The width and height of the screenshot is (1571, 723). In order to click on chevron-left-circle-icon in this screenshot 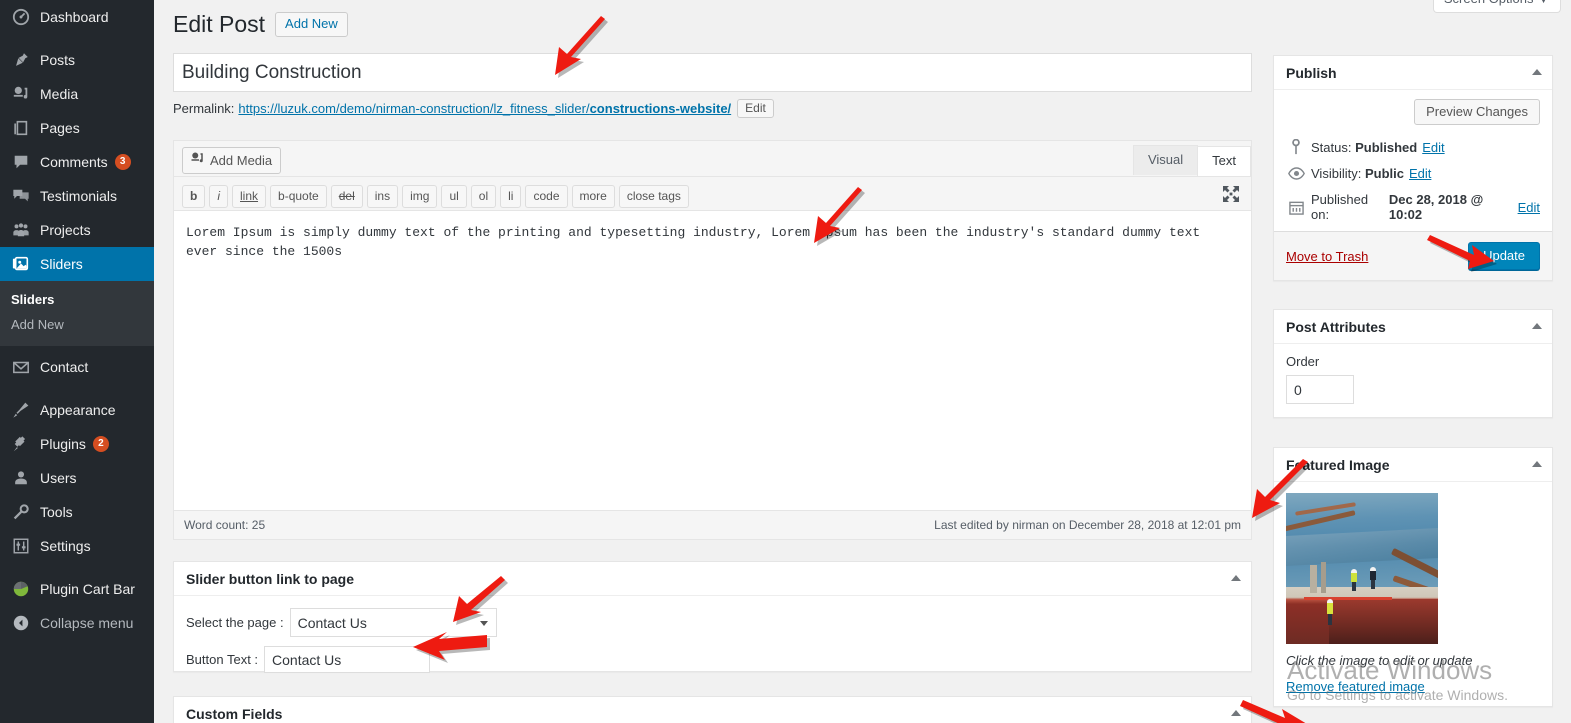, I will do `click(21, 623)`.